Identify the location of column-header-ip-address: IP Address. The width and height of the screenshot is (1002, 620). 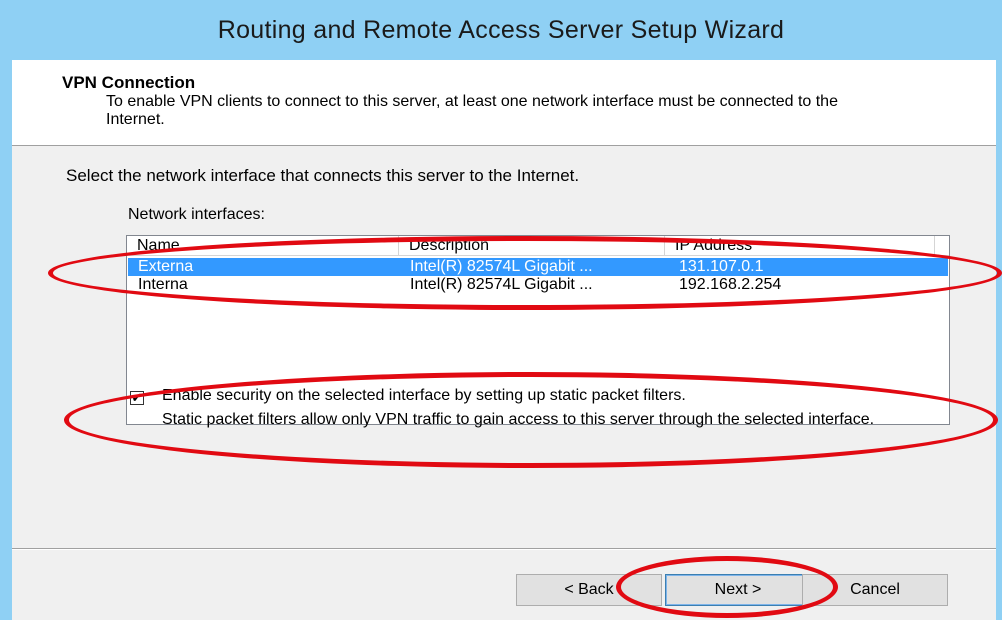
(800, 246).